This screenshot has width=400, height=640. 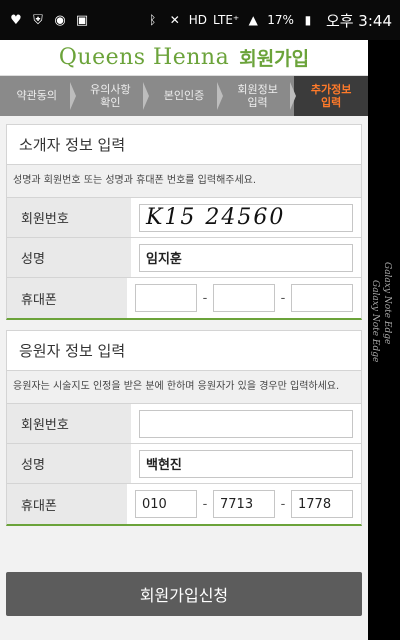 I want to click on applicant-title: 응원자 정보 입력, so click(x=184, y=351).